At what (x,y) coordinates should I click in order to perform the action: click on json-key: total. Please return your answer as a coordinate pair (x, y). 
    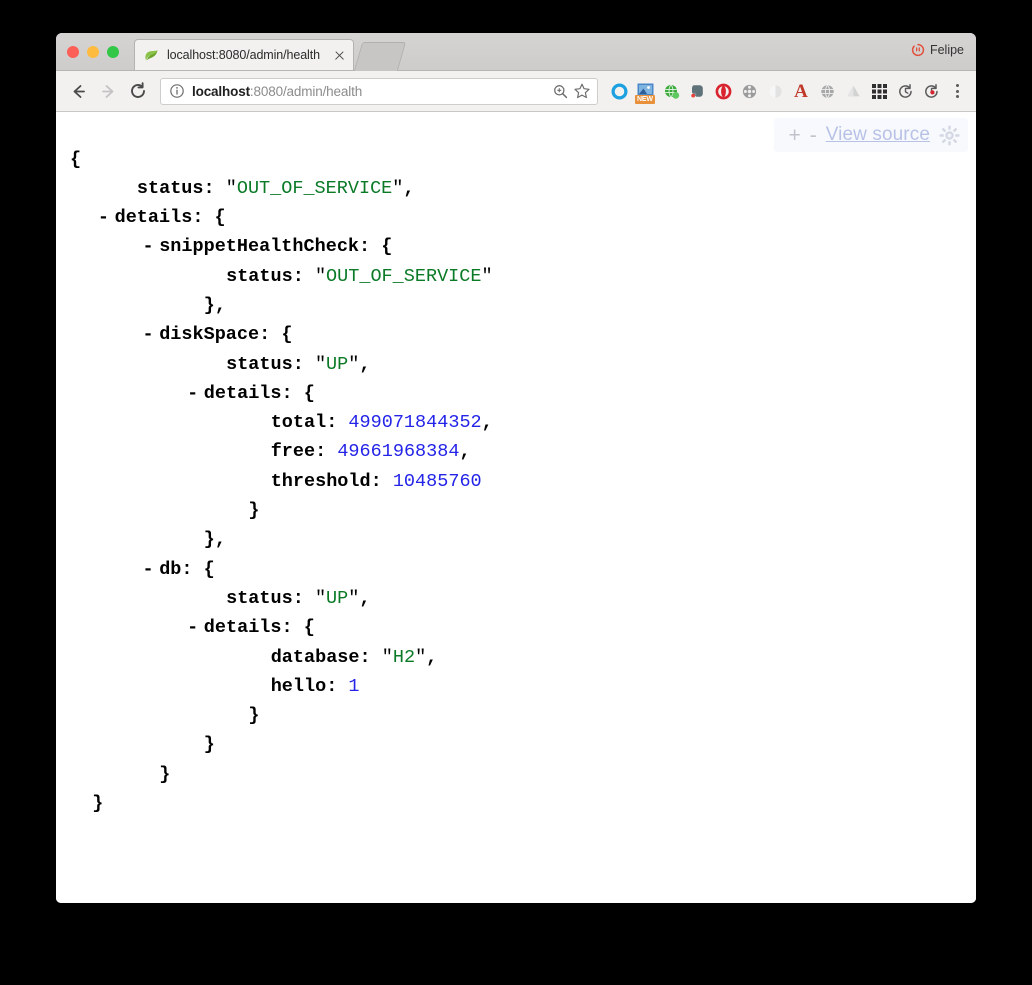
    Looking at the image, I should click on (298, 423).